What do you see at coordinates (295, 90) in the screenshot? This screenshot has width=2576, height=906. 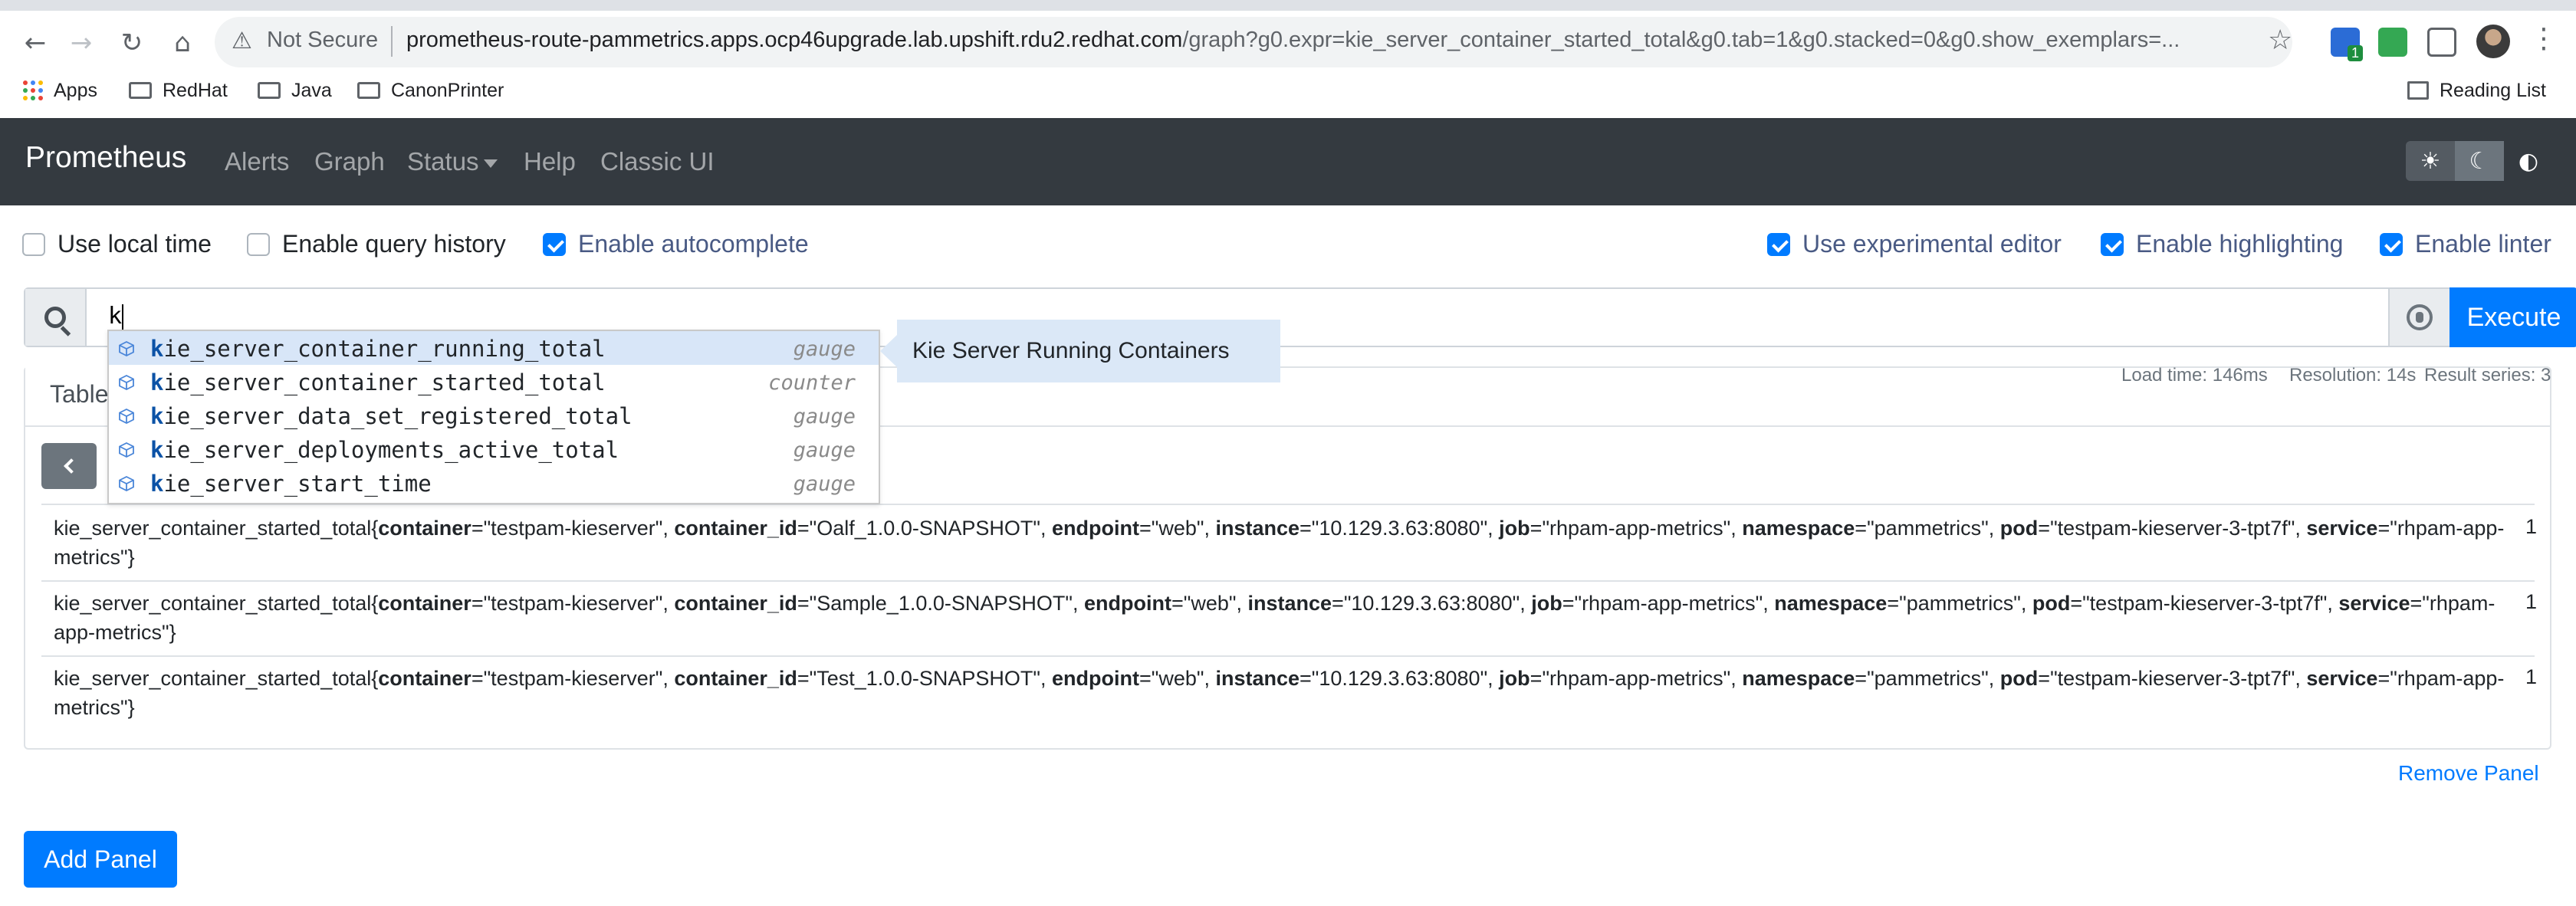 I see `bookmark-java: Java` at bounding box center [295, 90].